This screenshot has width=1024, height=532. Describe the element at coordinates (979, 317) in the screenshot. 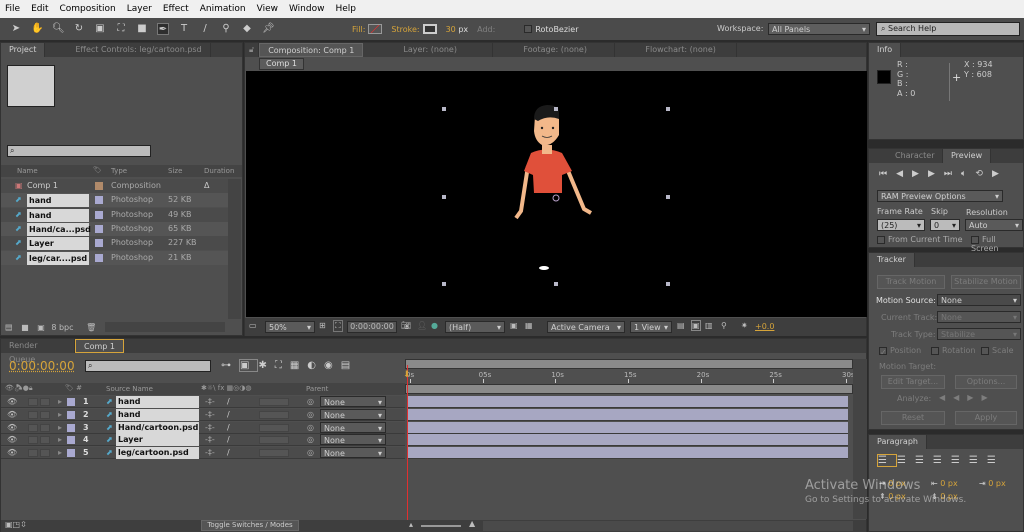

I see `current-track-dropdown: None` at that location.